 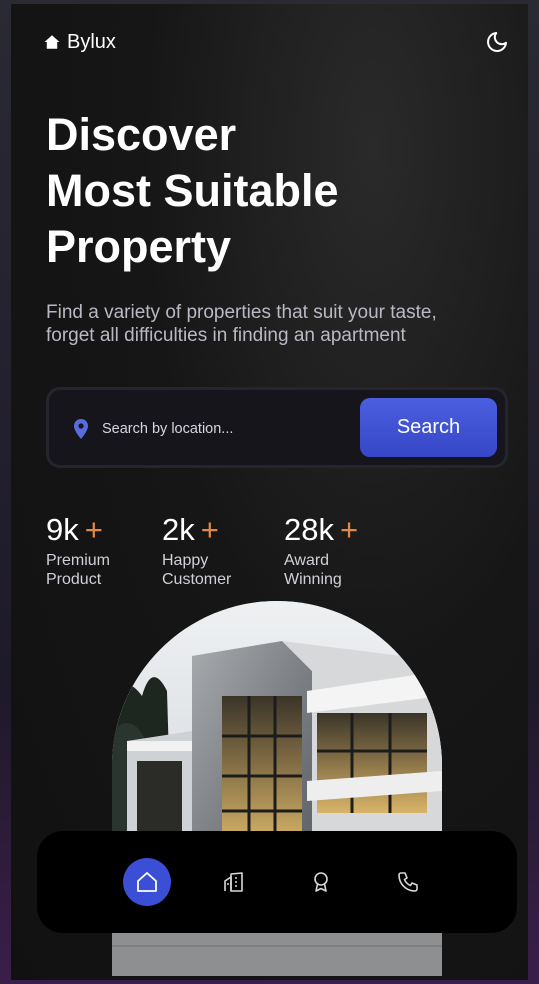 What do you see at coordinates (276, 42) in the screenshot?
I see `header: Bylux` at bounding box center [276, 42].